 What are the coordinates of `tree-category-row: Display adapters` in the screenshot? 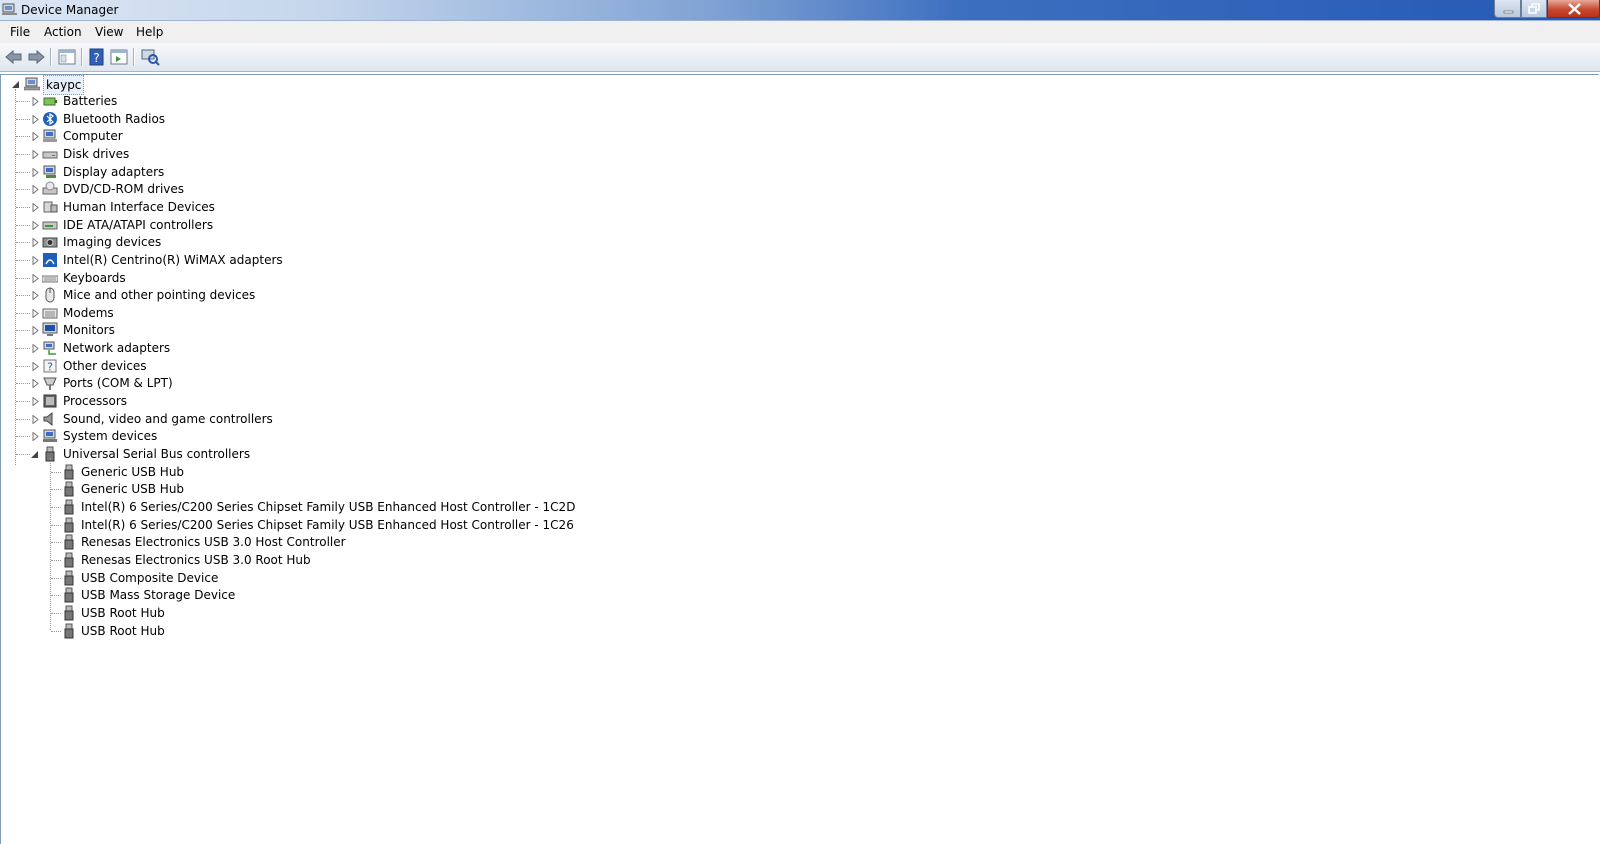 It's located at (301, 172).